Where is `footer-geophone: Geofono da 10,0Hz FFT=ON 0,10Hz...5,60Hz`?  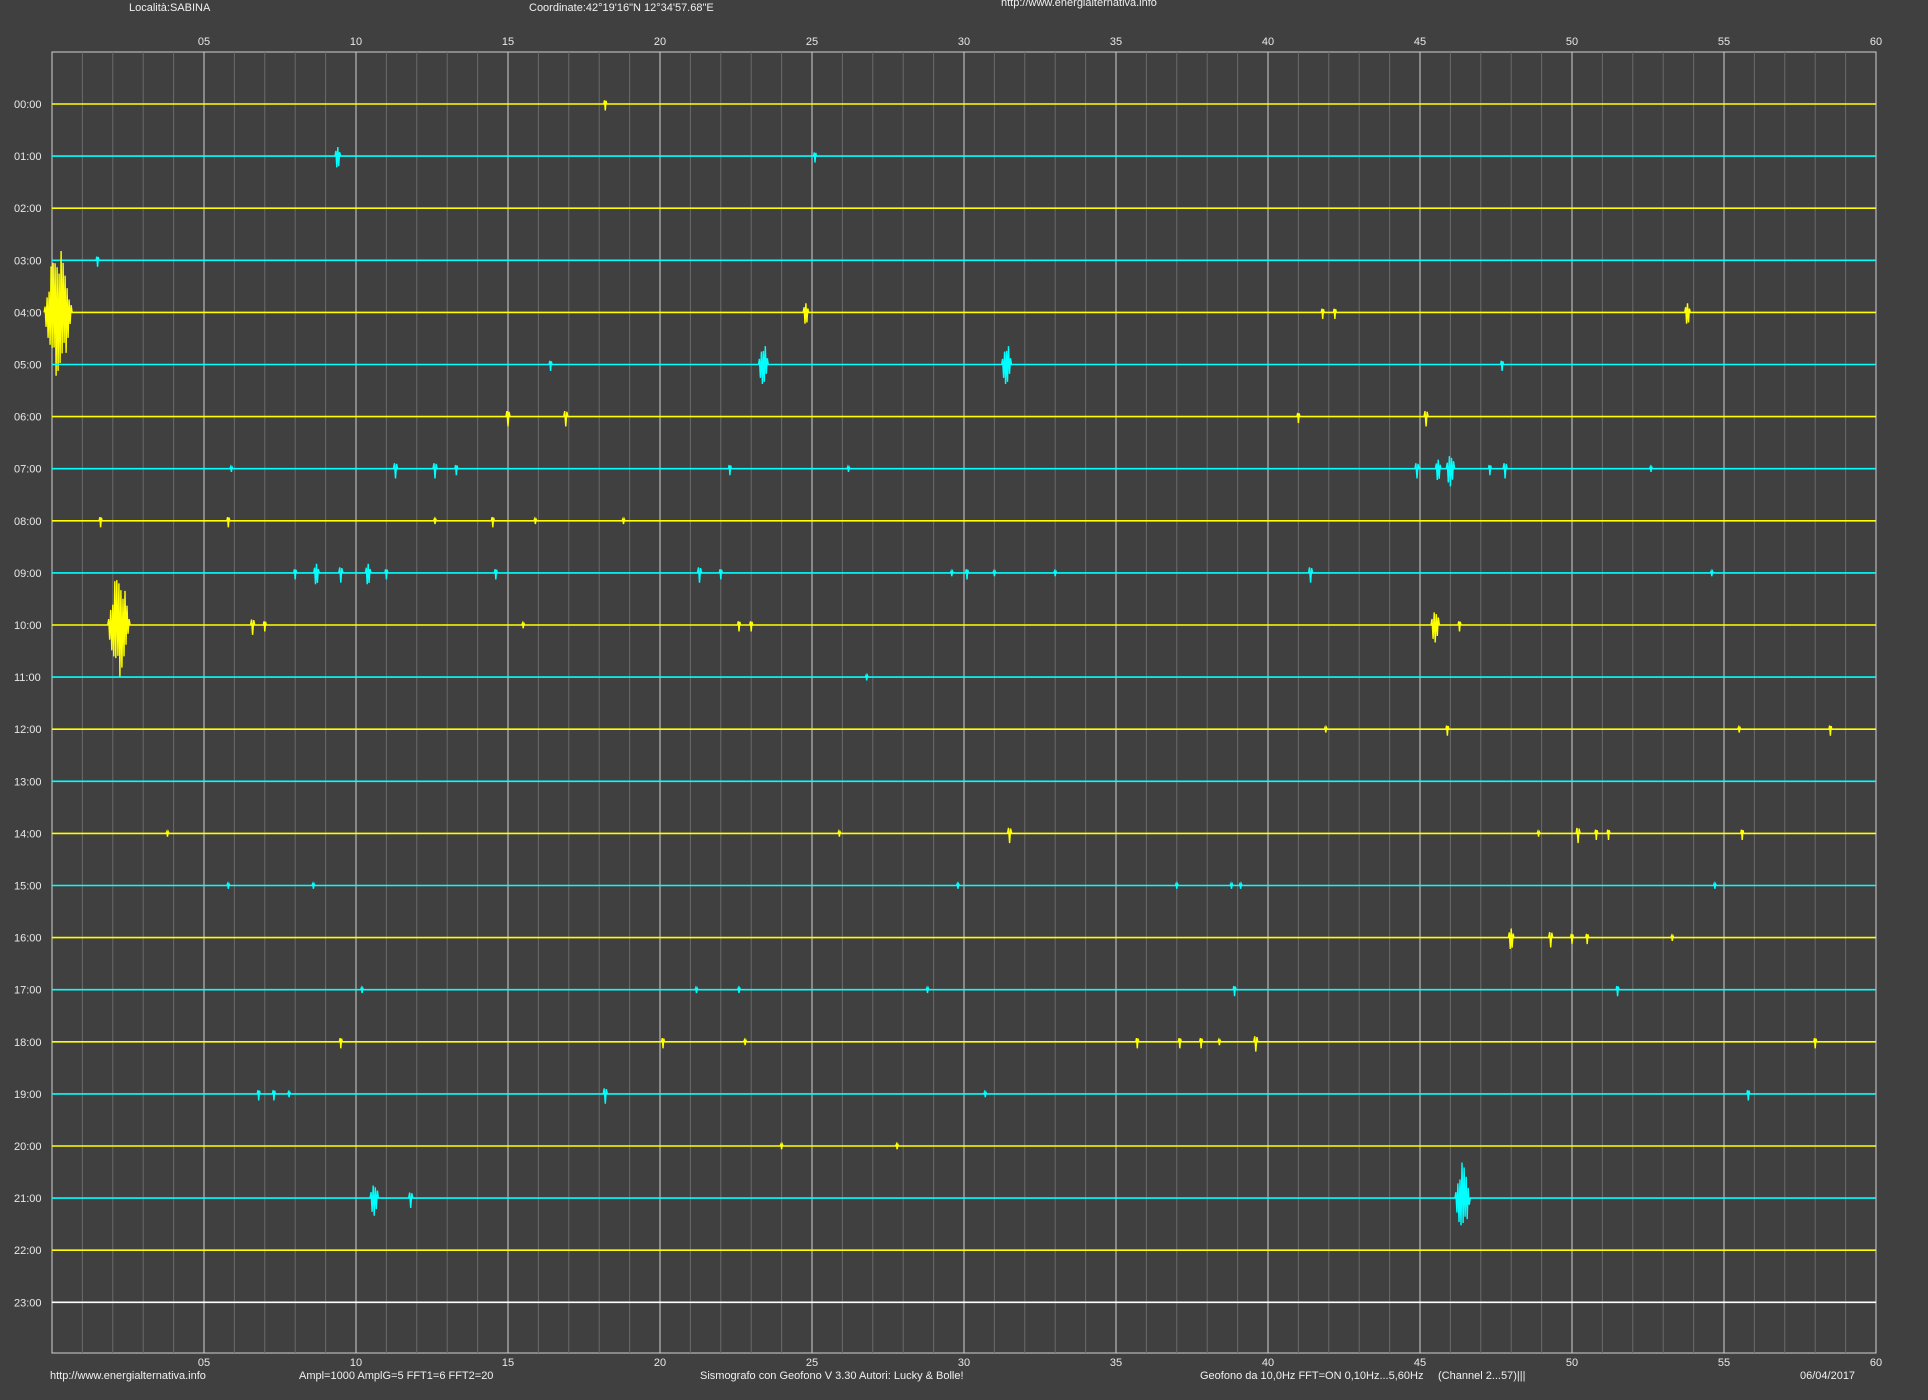
footer-geophone: Geofono da 10,0Hz FFT=ON 0,10Hz...5,60Hz is located at coordinates (1312, 1376).